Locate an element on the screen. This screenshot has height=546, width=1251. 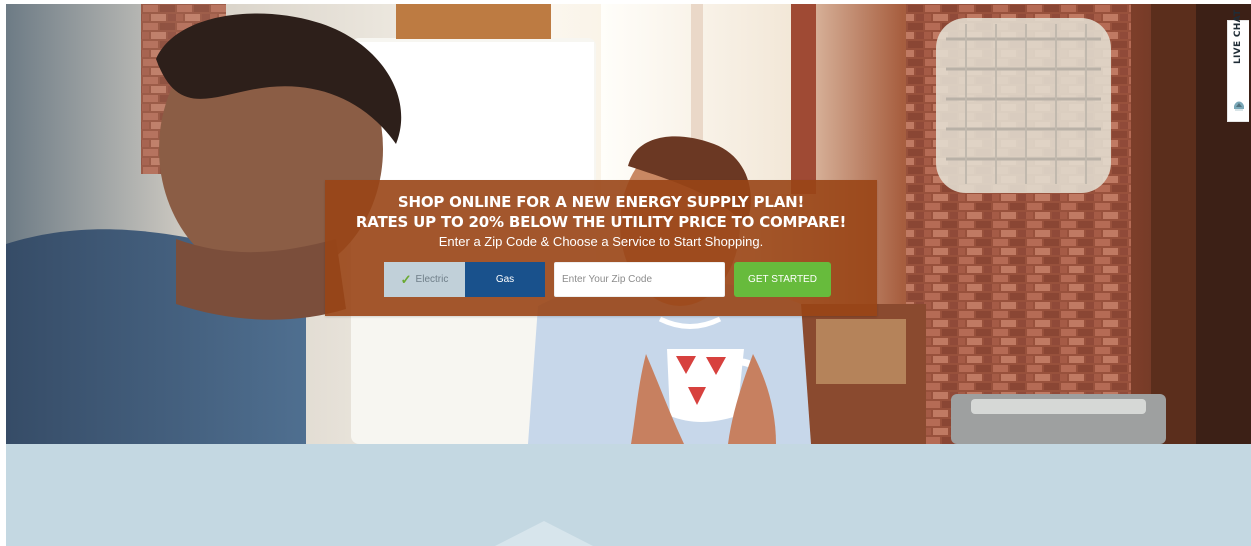
gas-service-option: Gas is located at coordinates (505, 279).